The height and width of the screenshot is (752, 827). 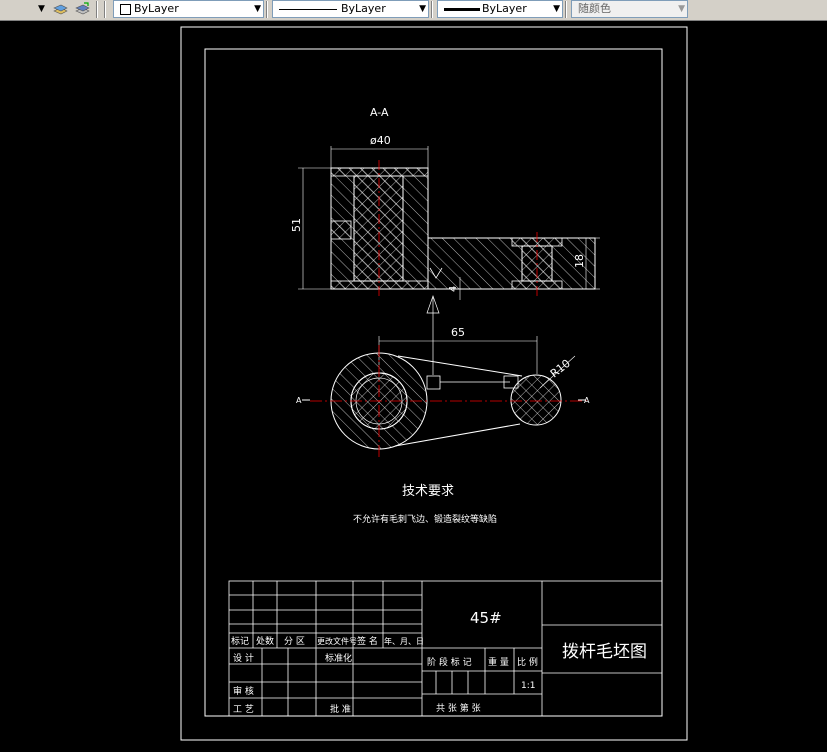 I want to click on top-view: 65 R10 A A, so click(x=443, y=376).